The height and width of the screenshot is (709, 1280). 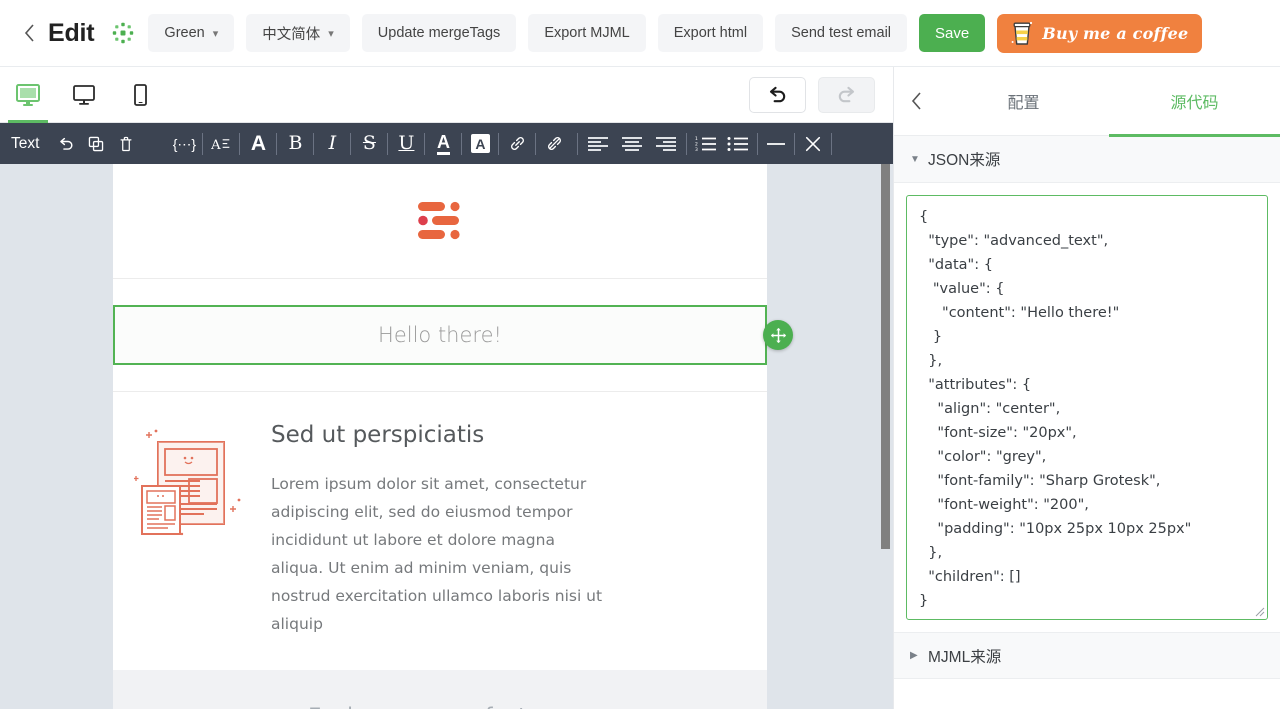 I want to click on export-html-button: Export html, so click(x=710, y=33).